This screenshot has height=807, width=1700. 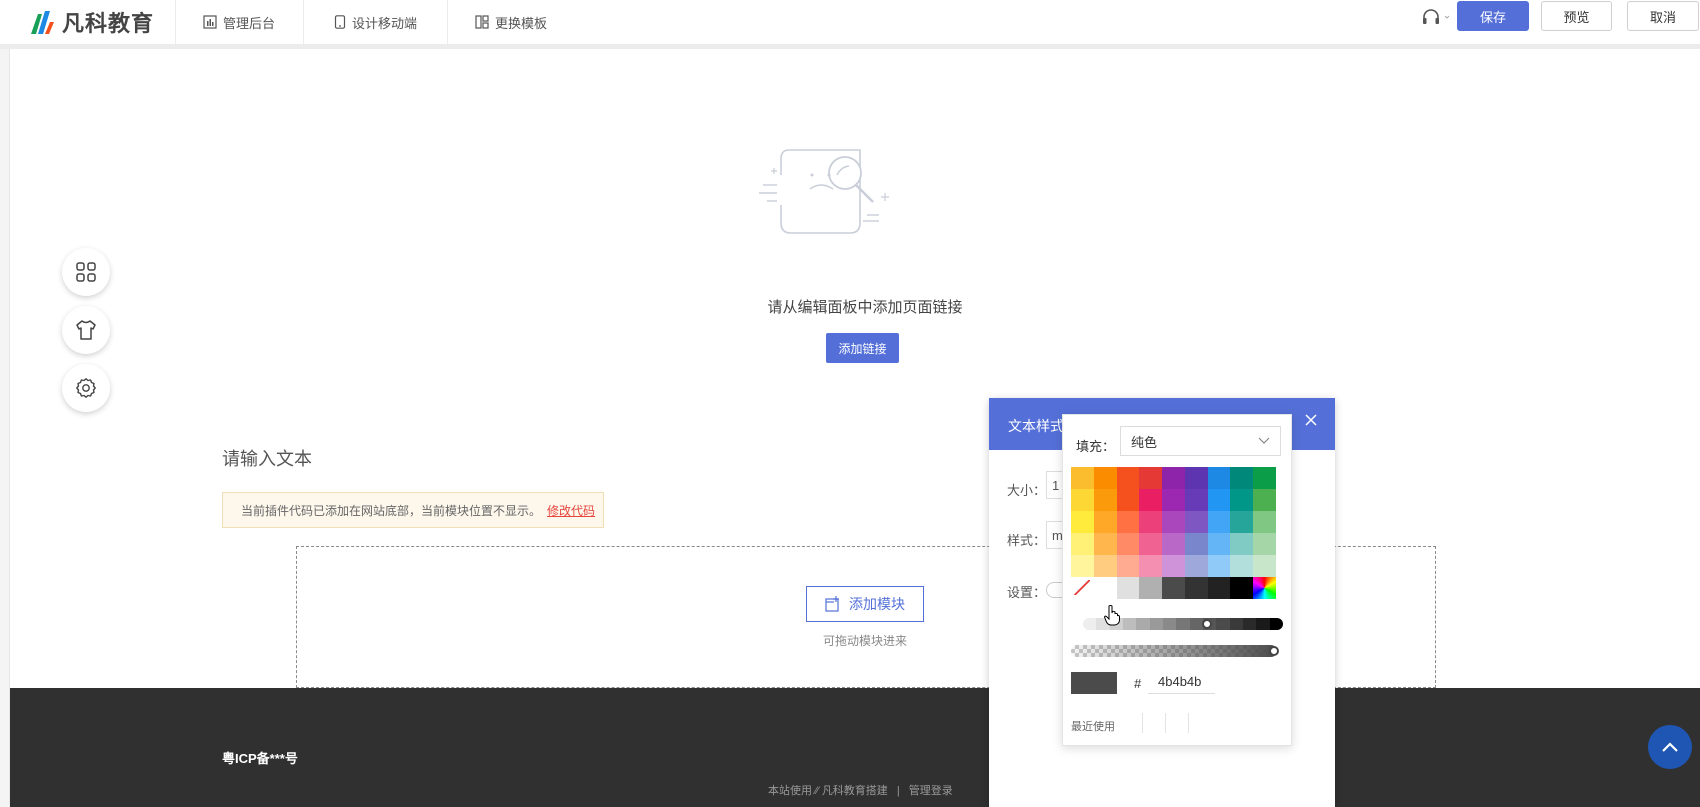 I want to click on size-input: 1, so click(x=1054, y=485).